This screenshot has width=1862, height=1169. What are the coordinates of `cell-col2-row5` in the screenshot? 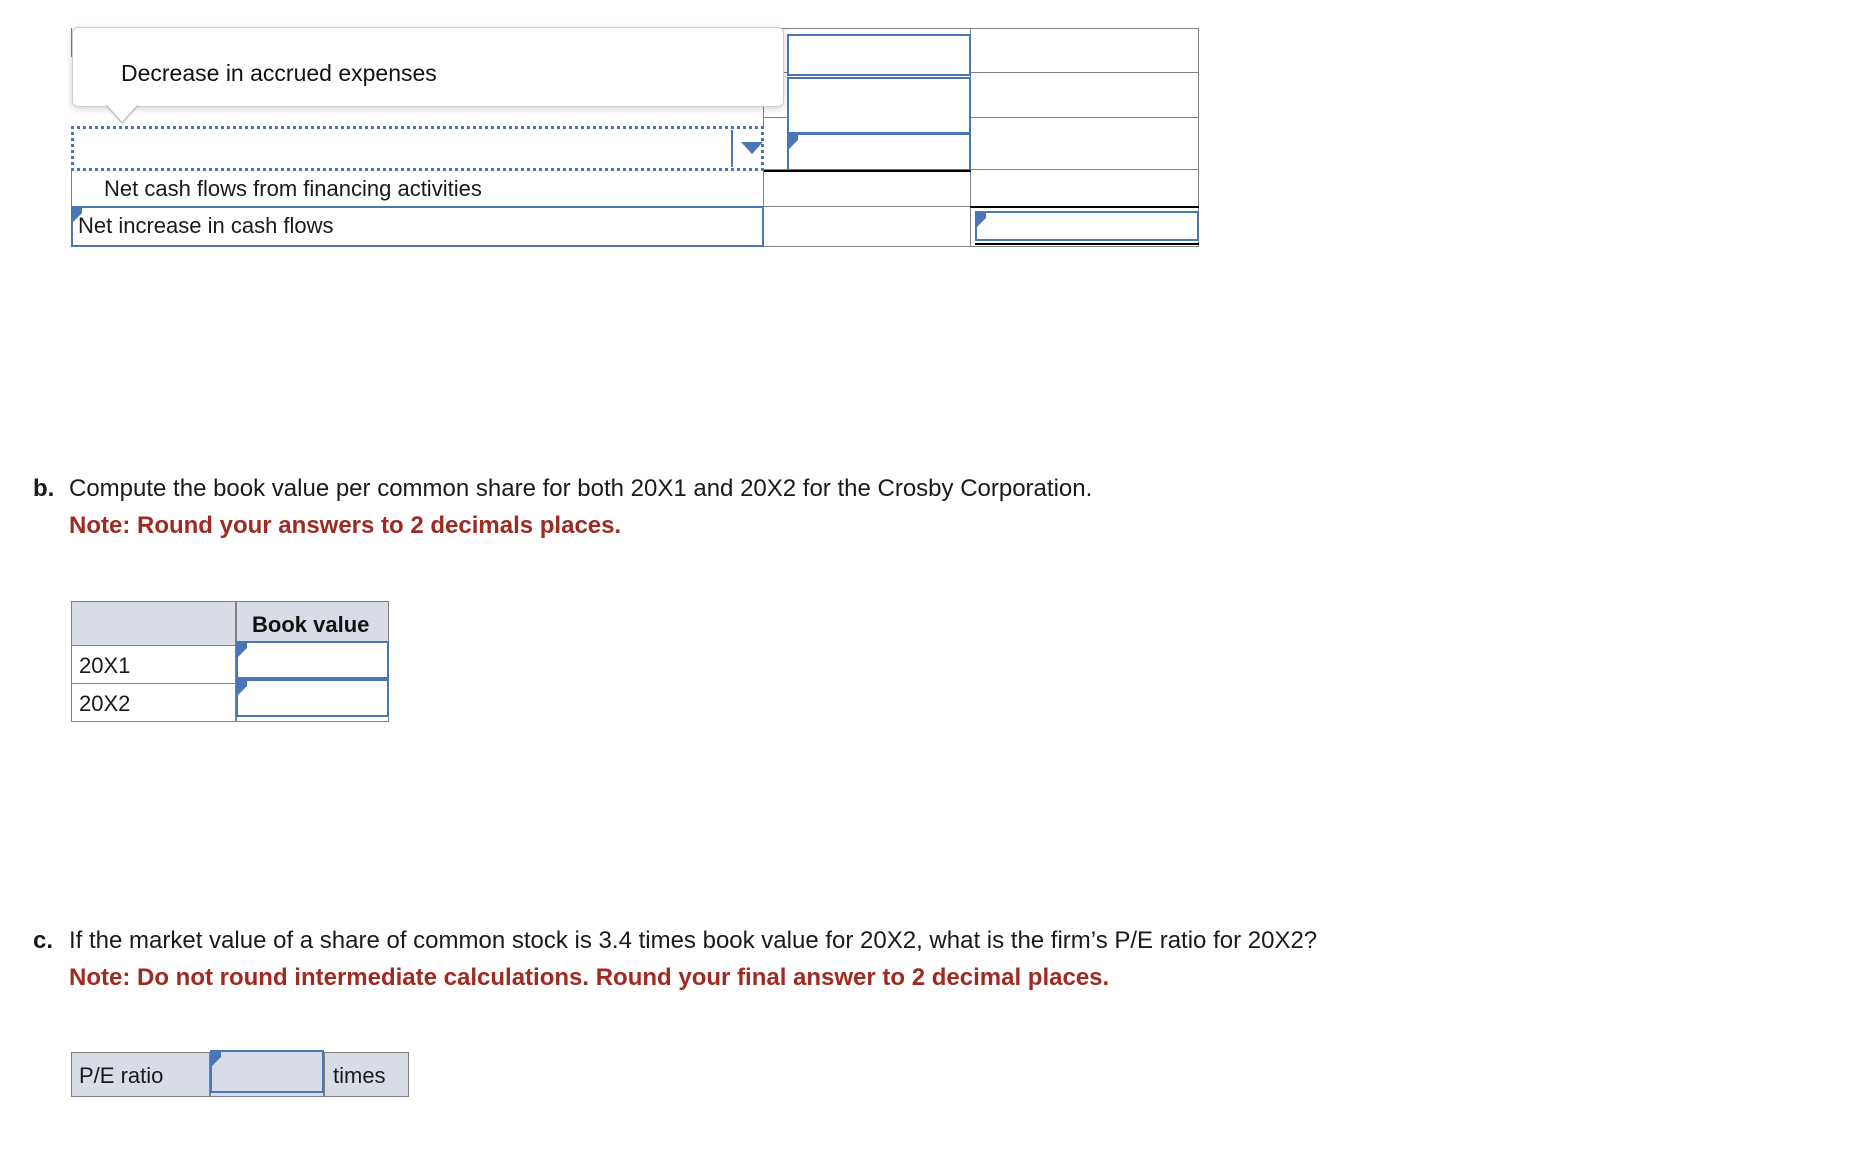 It's located at (867, 226).